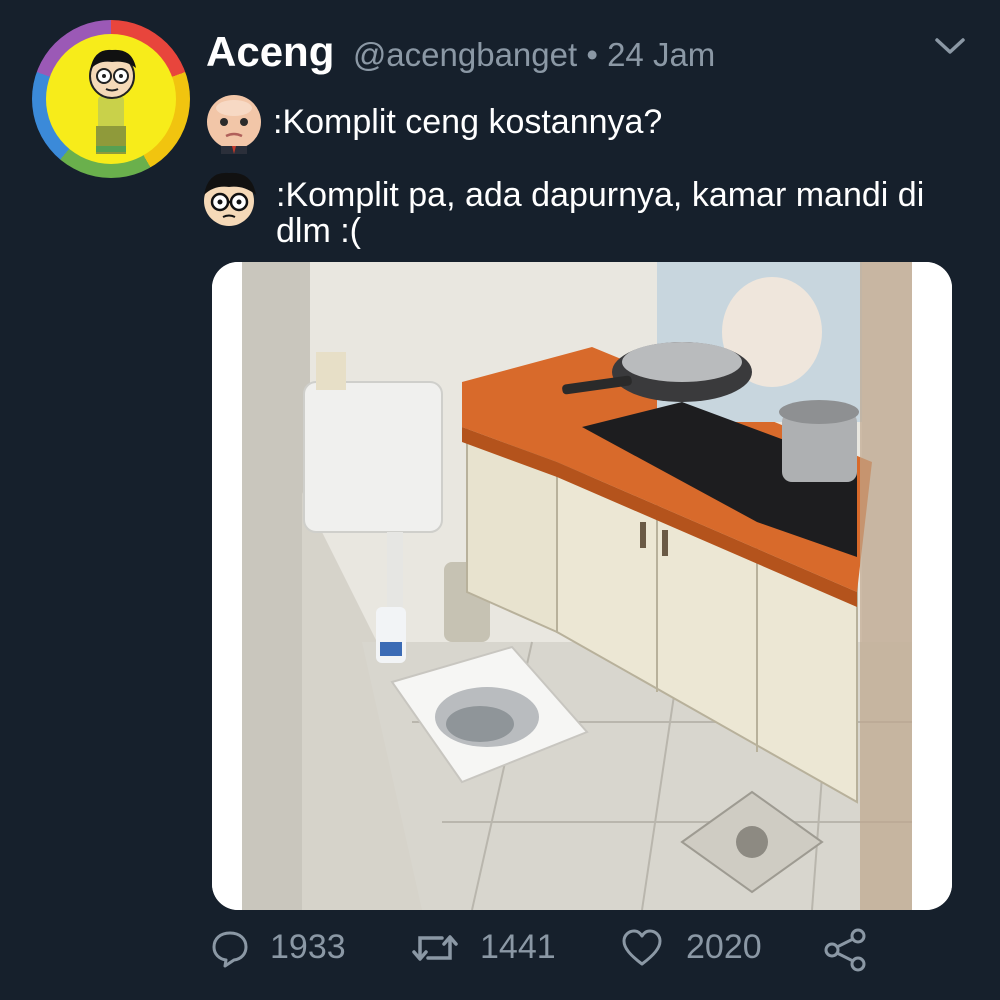  Describe the element at coordinates (435, 948) in the screenshot. I see `retweet-icon` at that location.